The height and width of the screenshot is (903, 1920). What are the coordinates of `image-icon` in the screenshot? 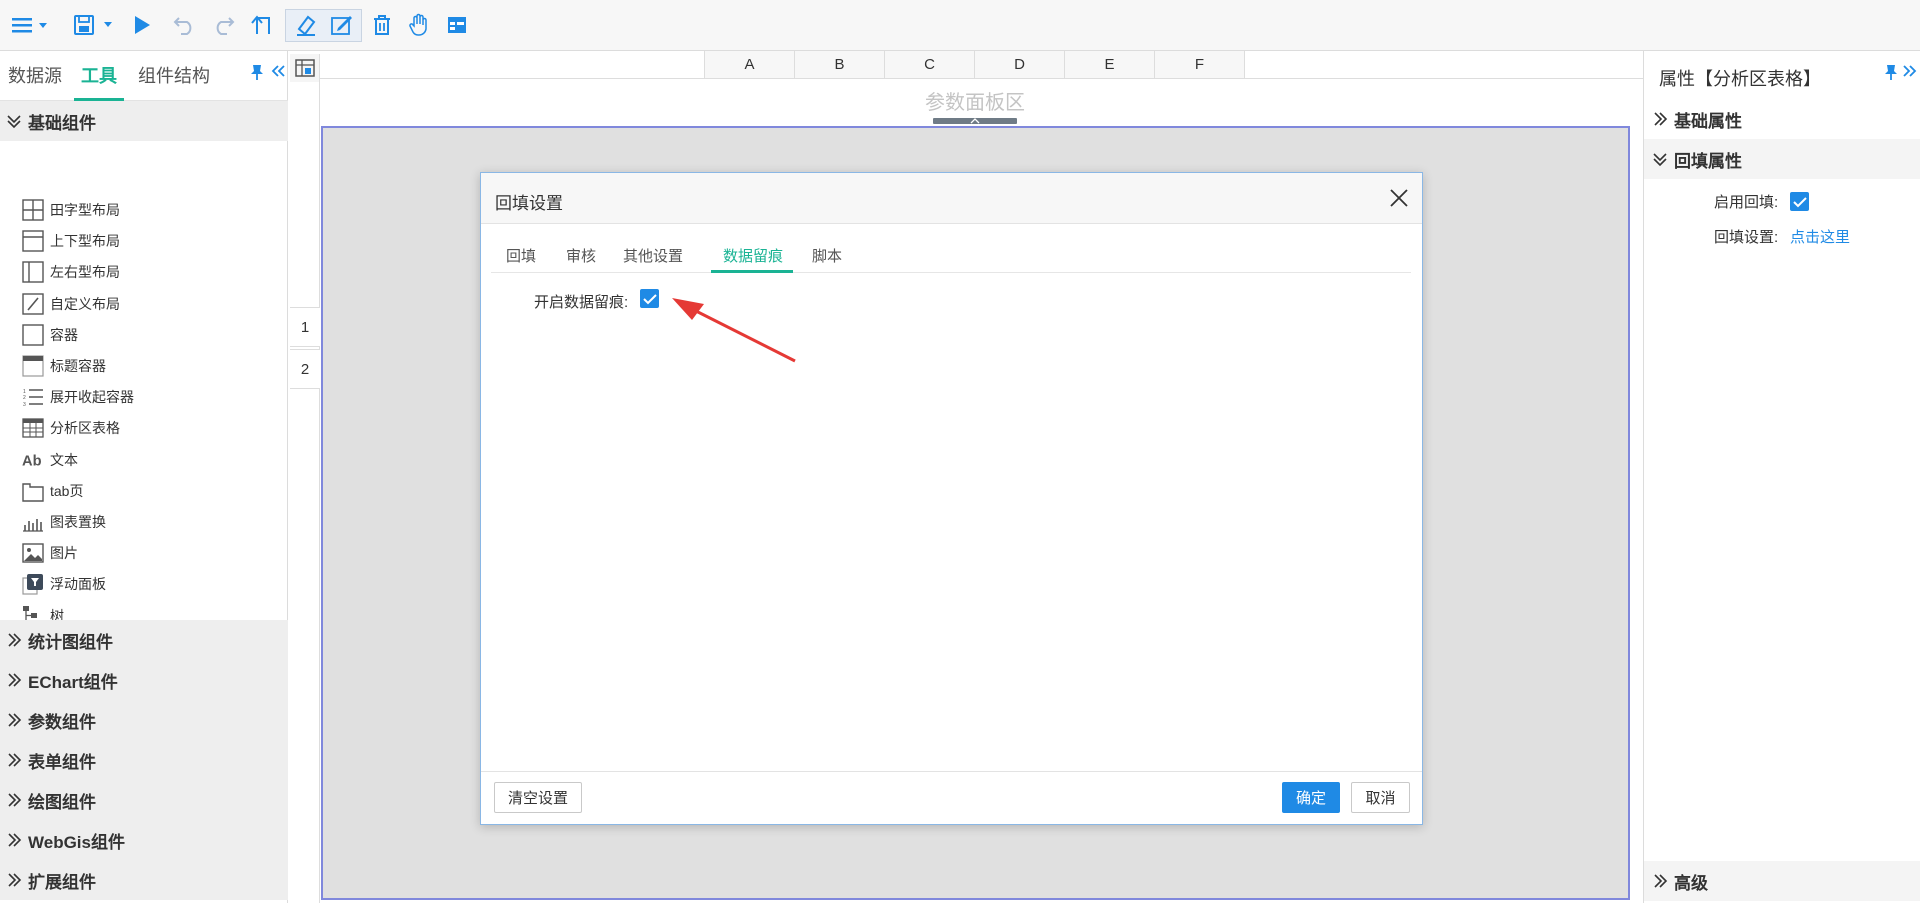 It's located at (33, 553).